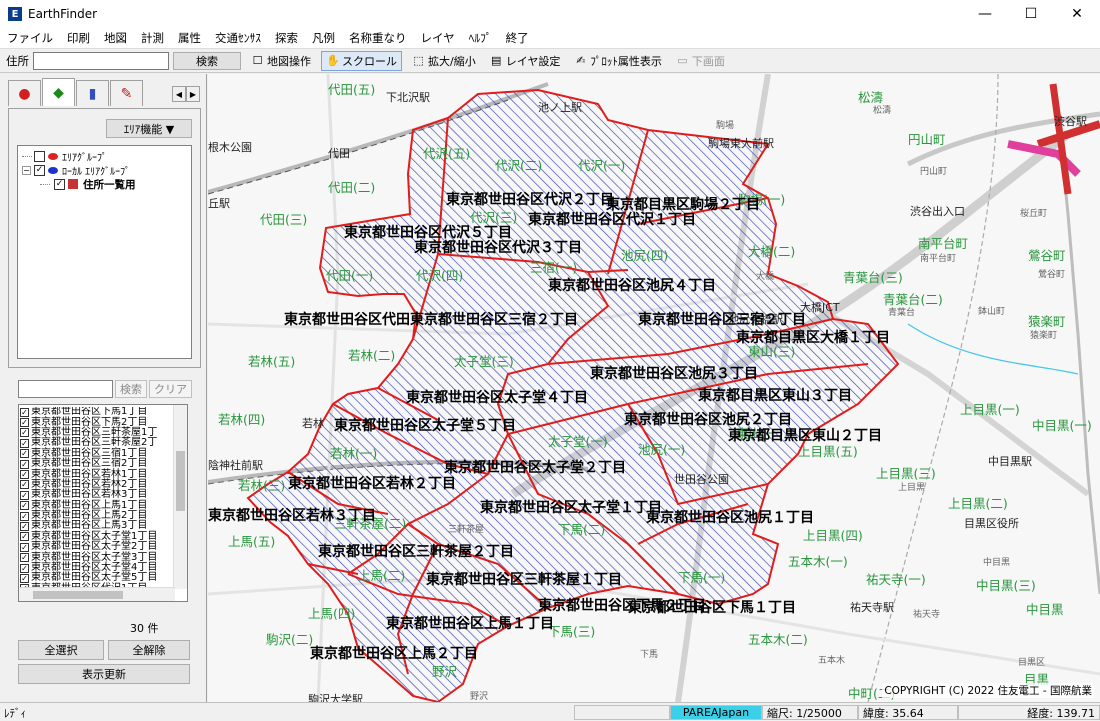  What do you see at coordinates (1006, 585) in the screenshot?
I see `district-label: 中目黒(三)` at bounding box center [1006, 585].